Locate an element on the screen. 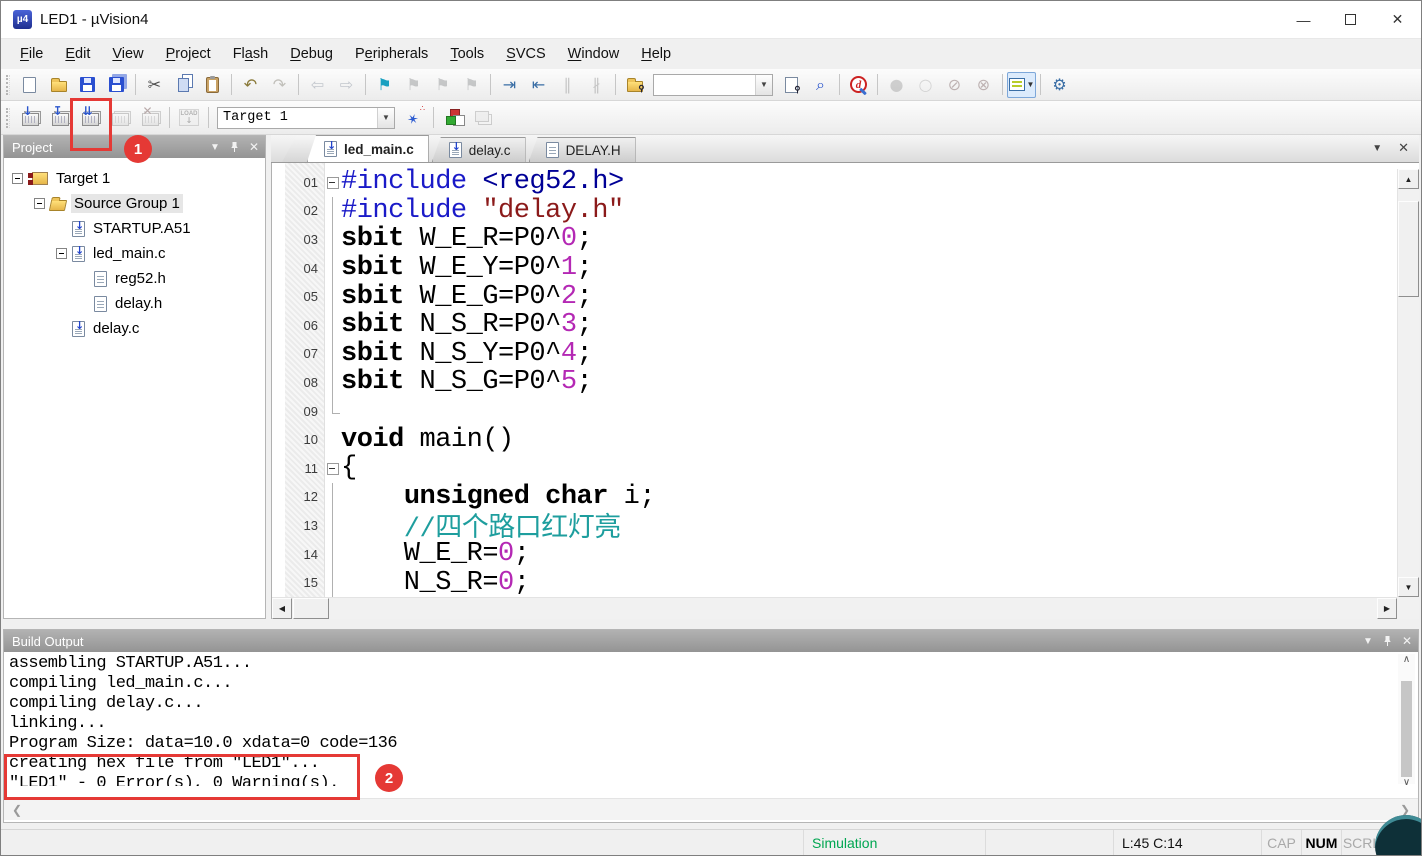 The height and width of the screenshot is (856, 1422). current-project-window-button: ▼ is located at coordinates (1021, 84).